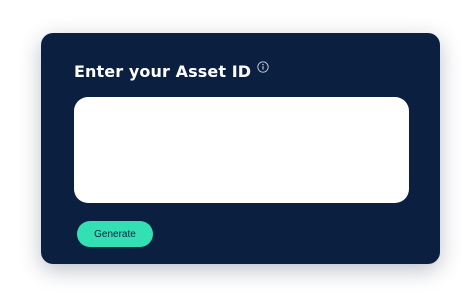 The height and width of the screenshot is (305, 474). I want to click on generate-button: Generate, so click(115, 234).